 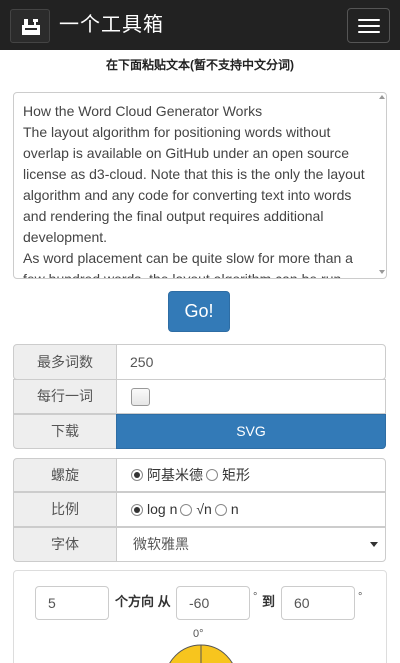 What do you see at coordinates (162, 509) in the screenshot?
I see `scale-log-label: log n` at bounding box center [162, 509].